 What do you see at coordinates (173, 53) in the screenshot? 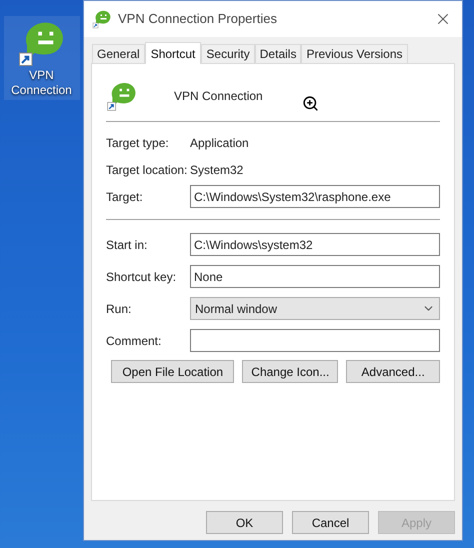
I see `tab: Shortcut` at bounding box center [173, 53].